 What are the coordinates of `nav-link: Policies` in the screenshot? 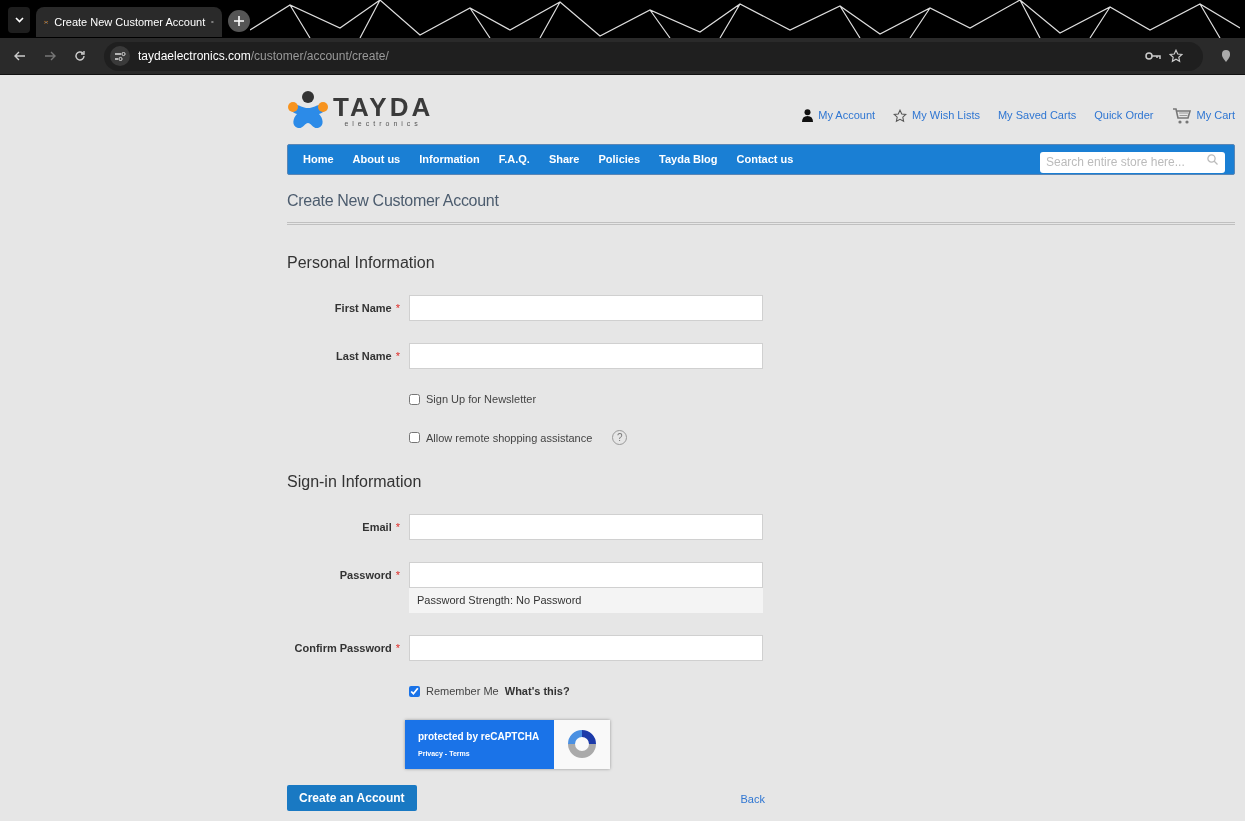 It's located at (619, 159).